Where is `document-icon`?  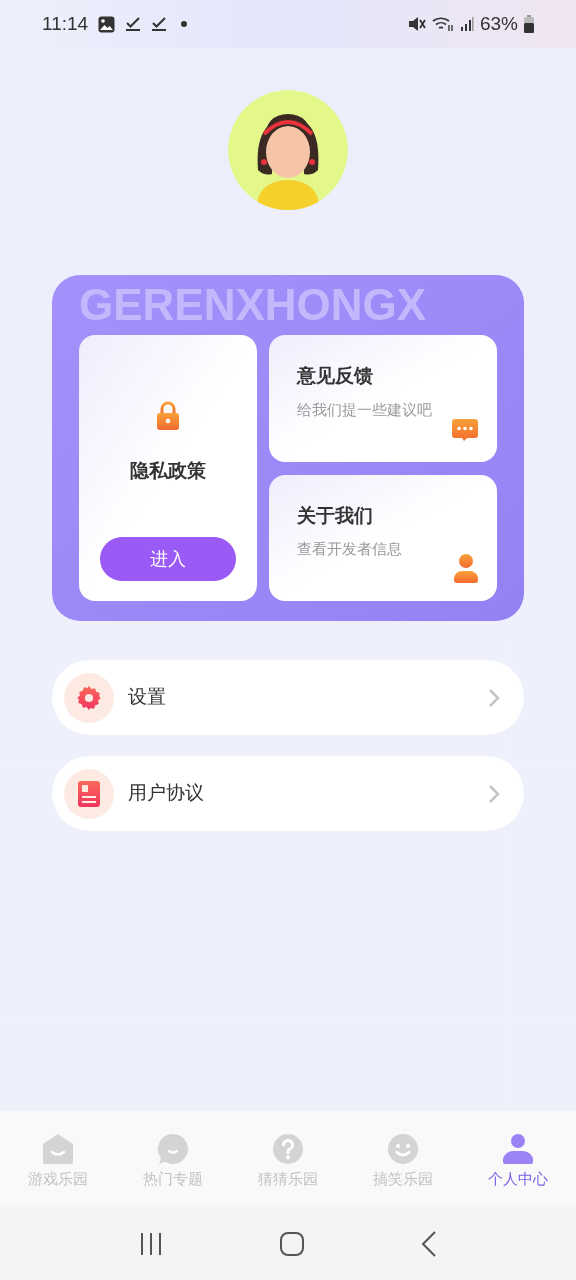
document-icon is located at coordinates (89, 793).